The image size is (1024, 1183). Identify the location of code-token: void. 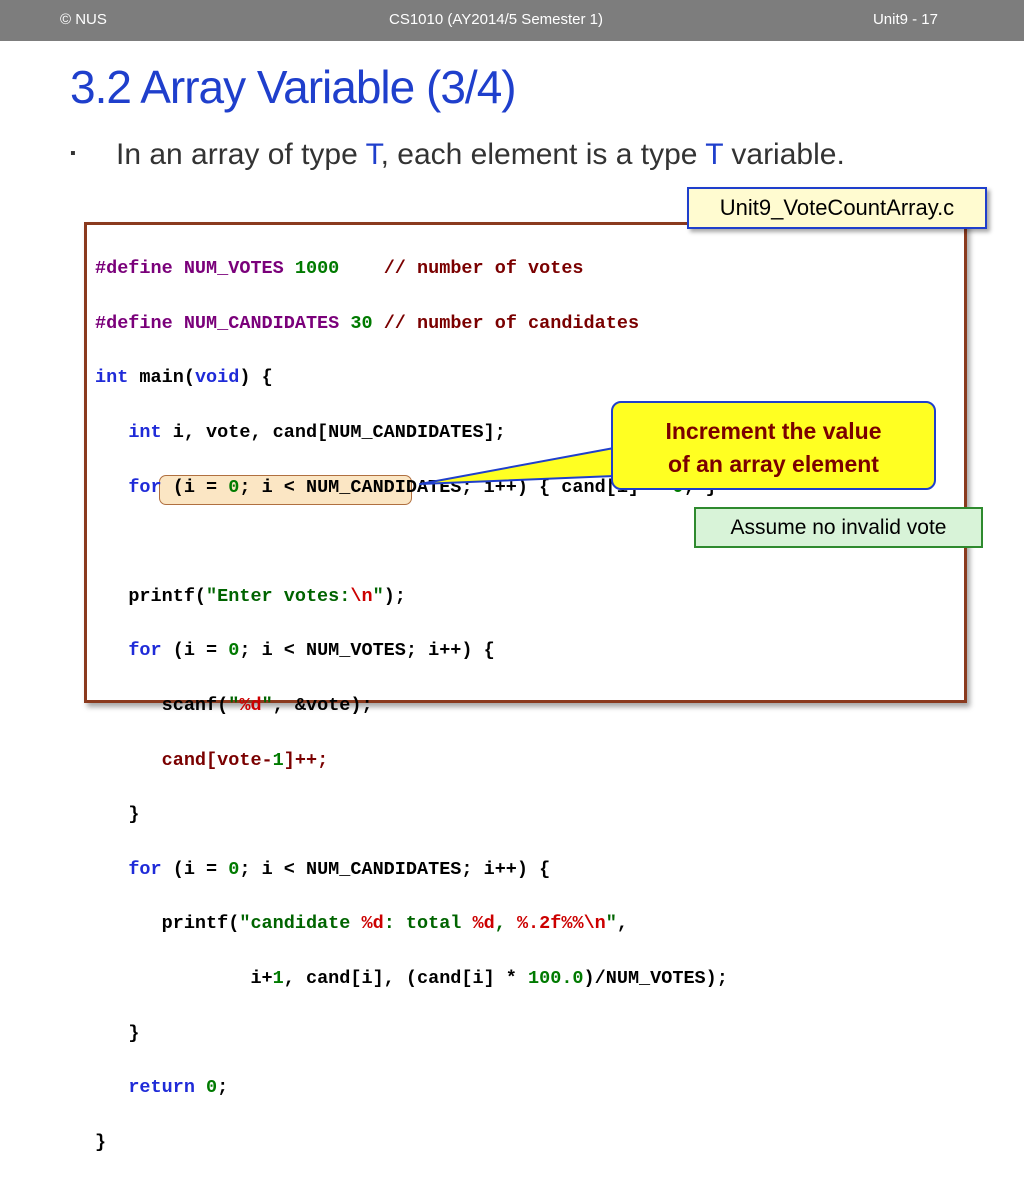
(217, 378).